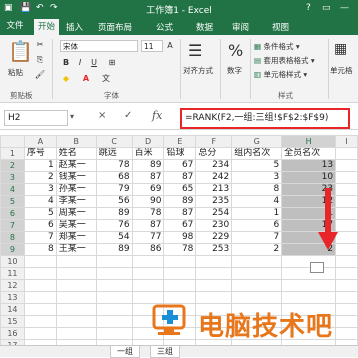 The width and height of the screenshot is (358, 358). Describe the element at coordinates (12, 297) in the screenshot. I see `row-header: 13` at that location.